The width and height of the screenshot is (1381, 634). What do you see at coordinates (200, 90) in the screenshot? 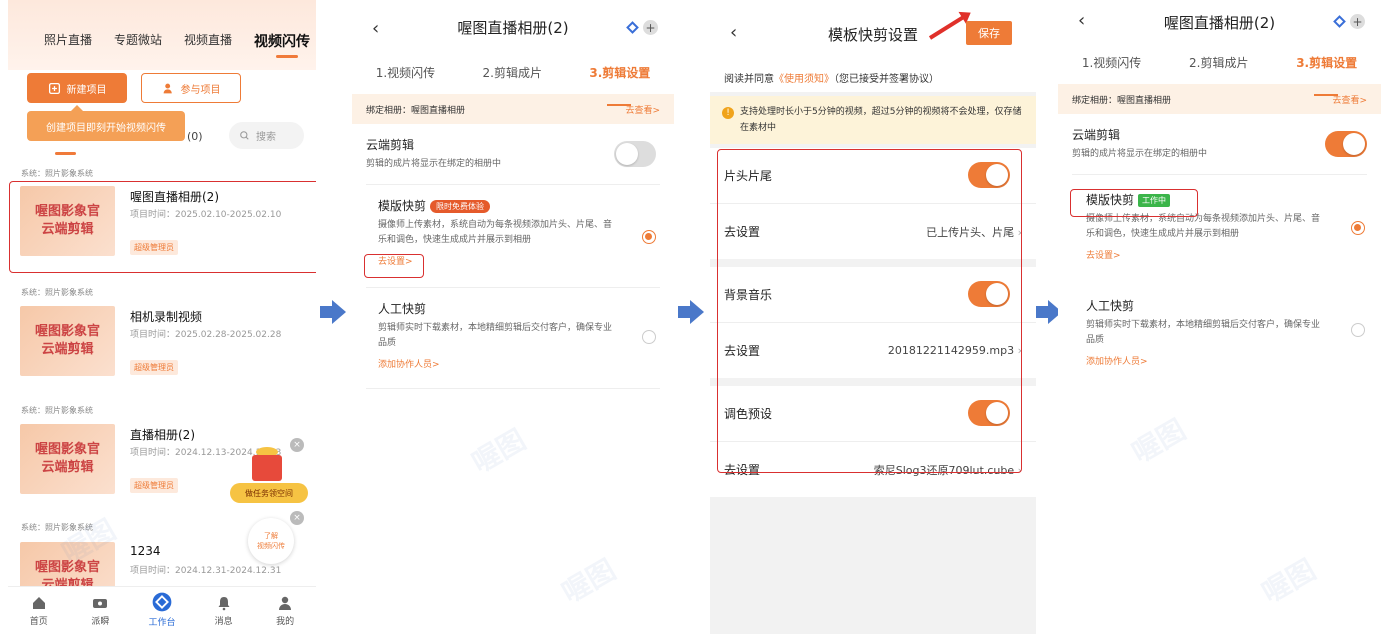
I see `join-project-label: 参与项目` at bounding box center [200, 90].